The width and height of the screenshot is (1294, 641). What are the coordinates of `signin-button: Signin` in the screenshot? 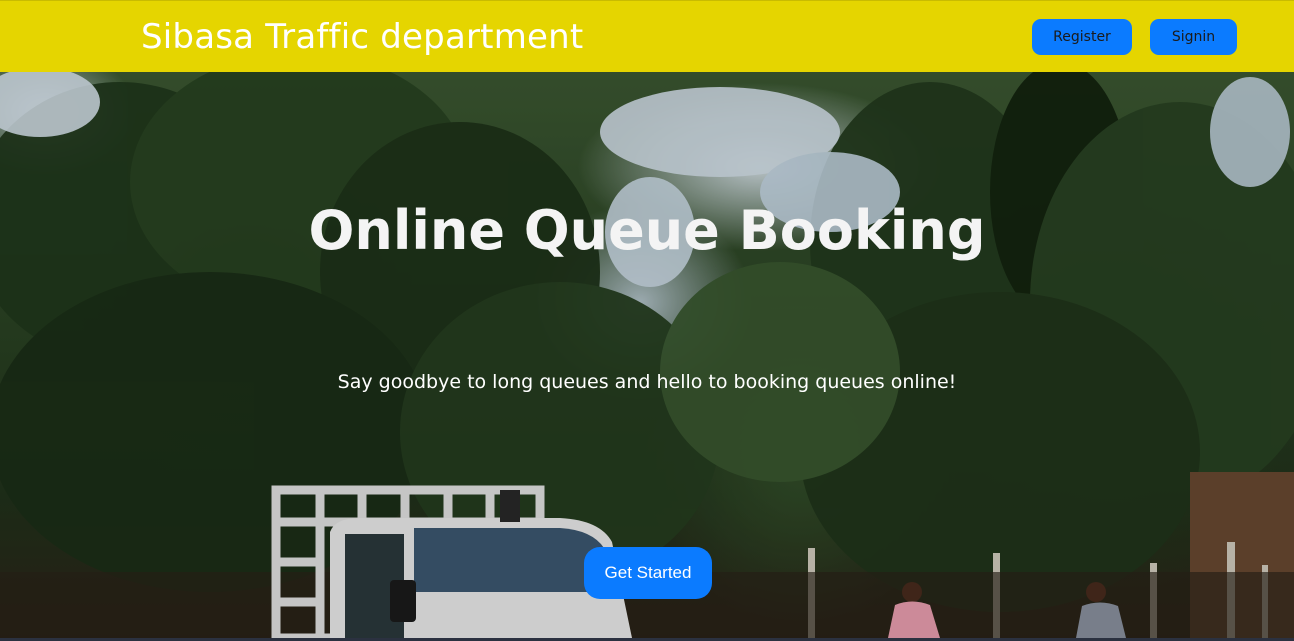 It's located at (1193, 37).